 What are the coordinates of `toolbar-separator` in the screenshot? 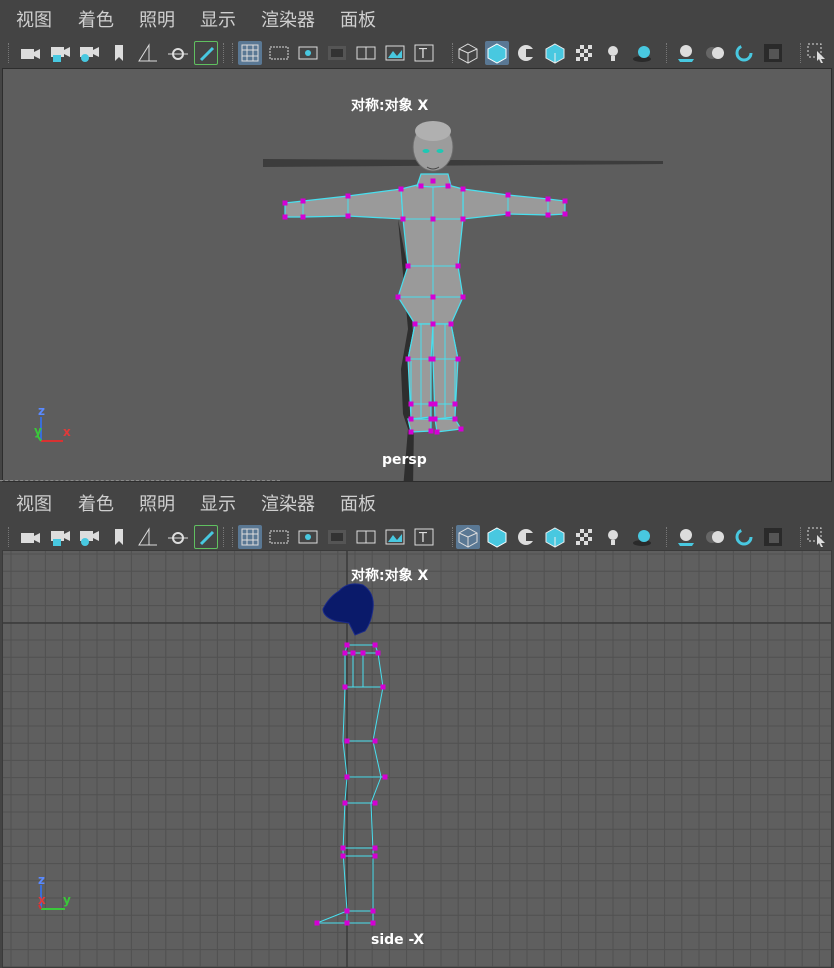 It's located at (667, 53).